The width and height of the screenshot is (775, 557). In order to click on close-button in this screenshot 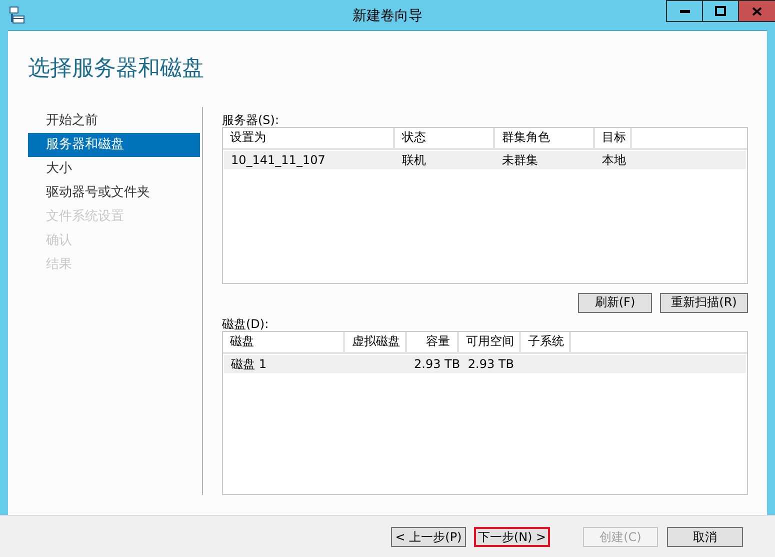, I will do `click(756, 11)`.